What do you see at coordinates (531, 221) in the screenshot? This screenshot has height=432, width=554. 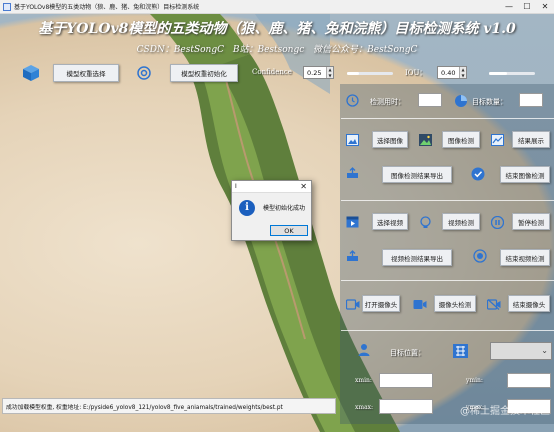 I see `pause-detect-button: 暂停检测` at bounding box center [531, 221].